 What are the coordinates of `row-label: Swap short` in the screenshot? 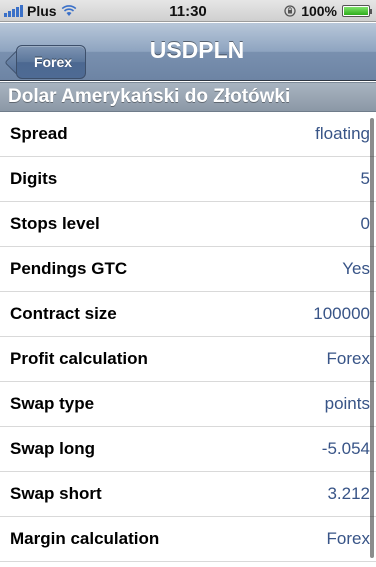 It's located at (56, 493).